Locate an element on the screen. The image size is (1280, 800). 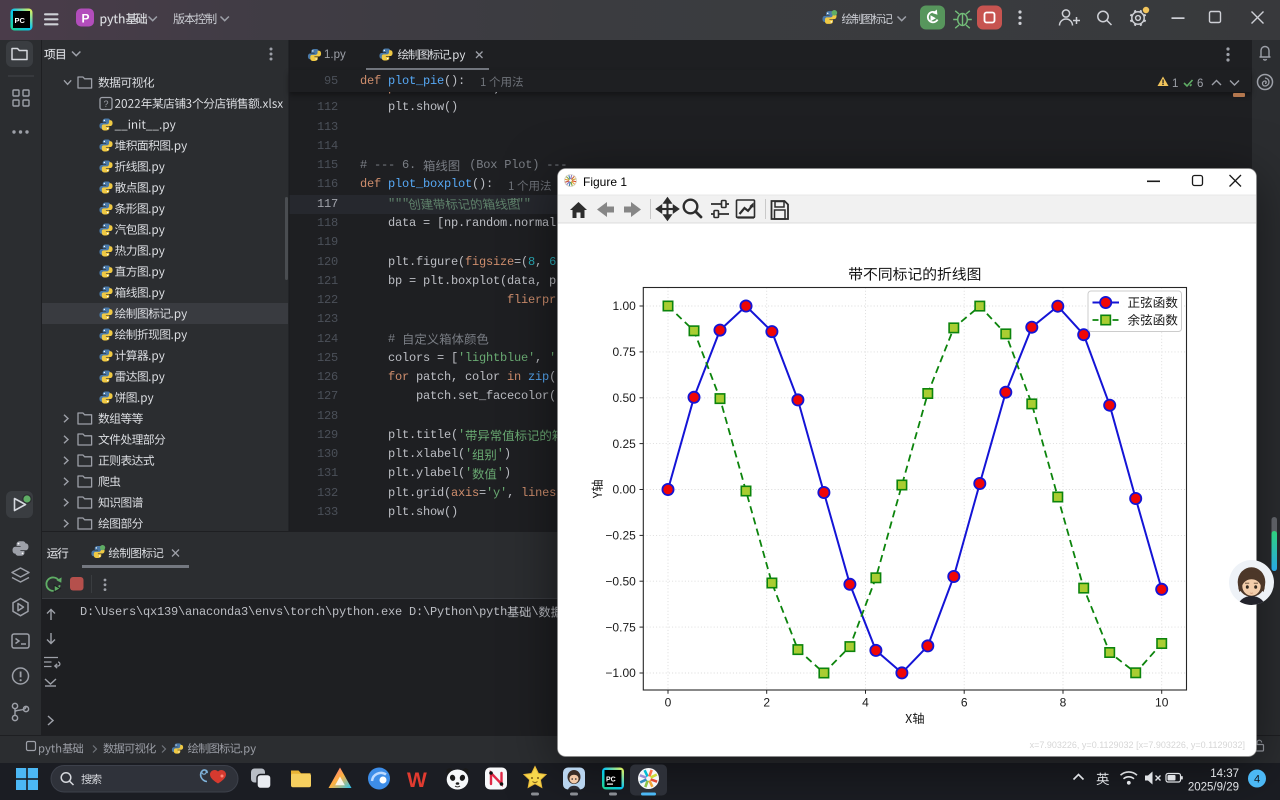
svg-text: −0.25 is located at coordinates (620, 536).